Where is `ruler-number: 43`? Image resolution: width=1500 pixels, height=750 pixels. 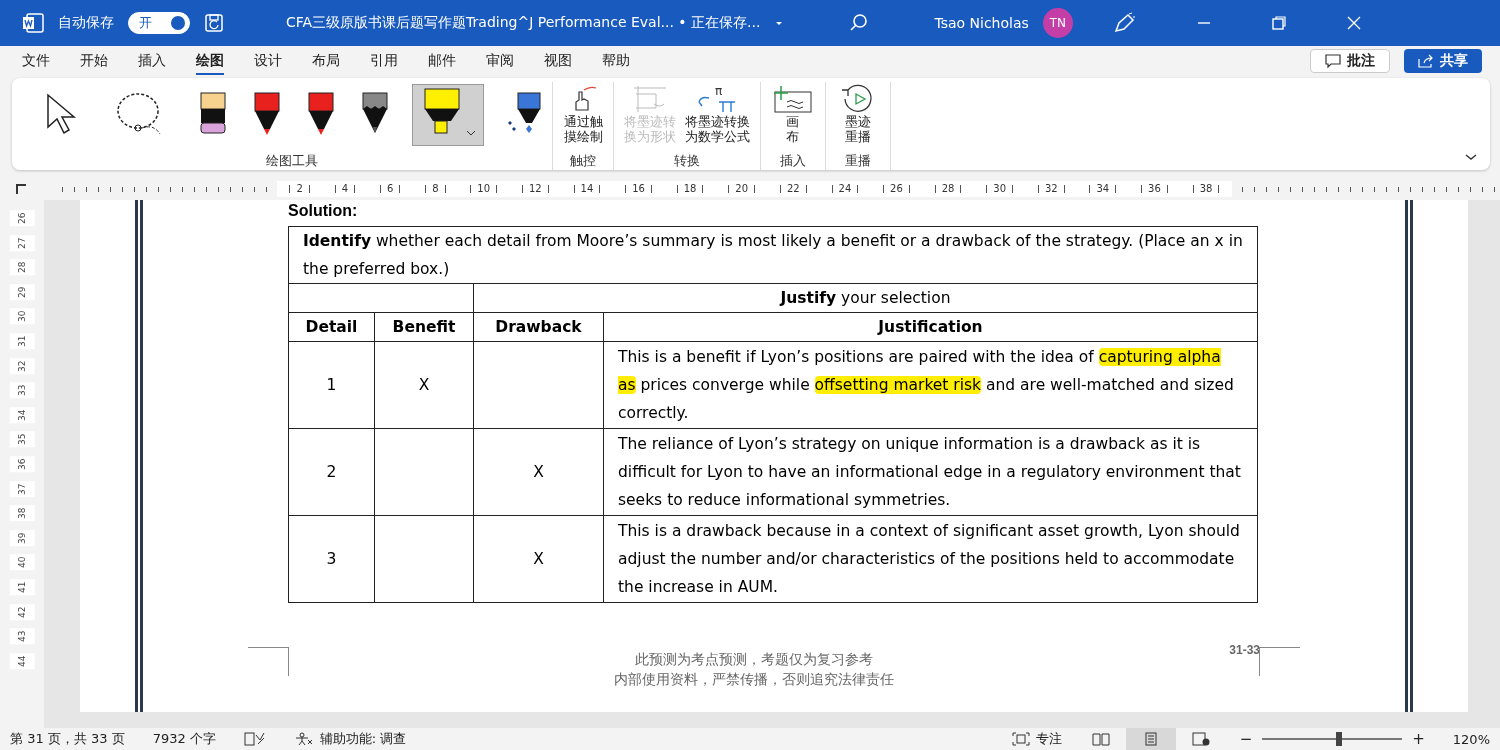
ruler-number: 43 is located at coordinates (22, 636).